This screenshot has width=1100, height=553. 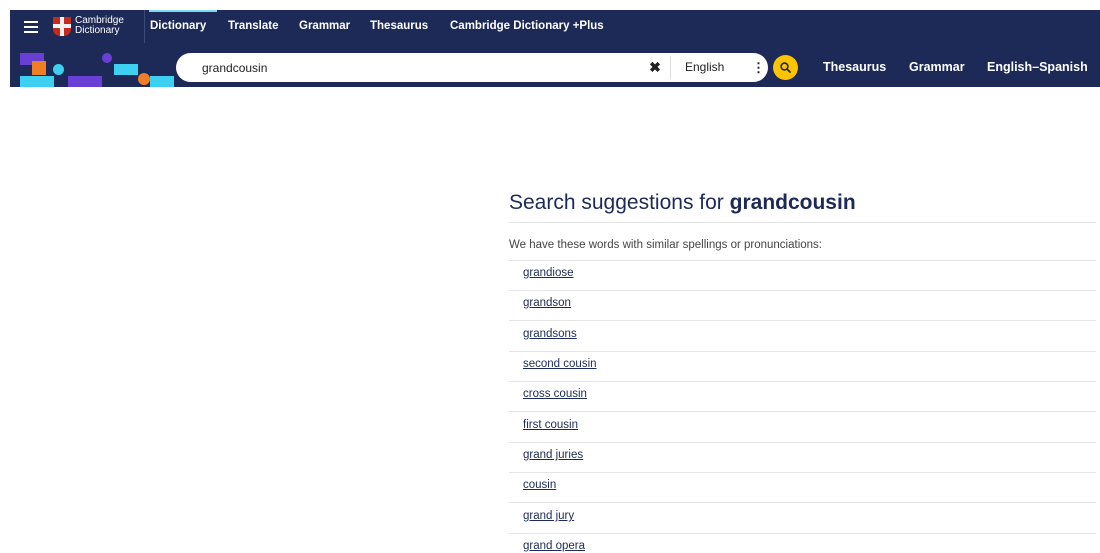 I want to click on nav-grammar: Grammar, so click(x=324, y=26).